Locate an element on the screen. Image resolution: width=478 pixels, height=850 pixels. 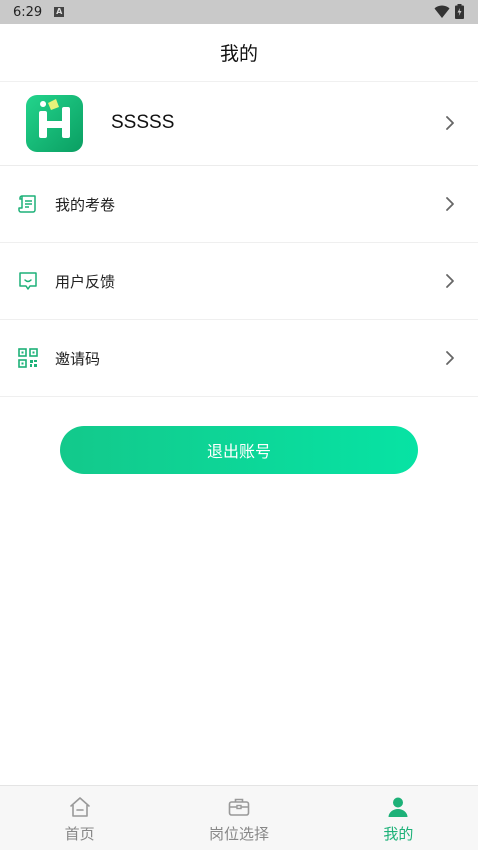
status-bar: 6:29 A is located at coordinates (239, 12).